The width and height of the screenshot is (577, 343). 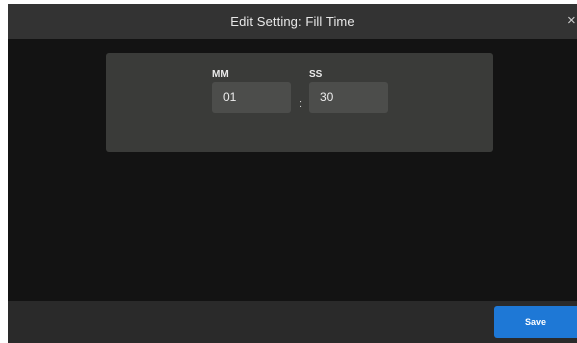 I want to click on minutes-input: 01, so click(x=251, y=97).